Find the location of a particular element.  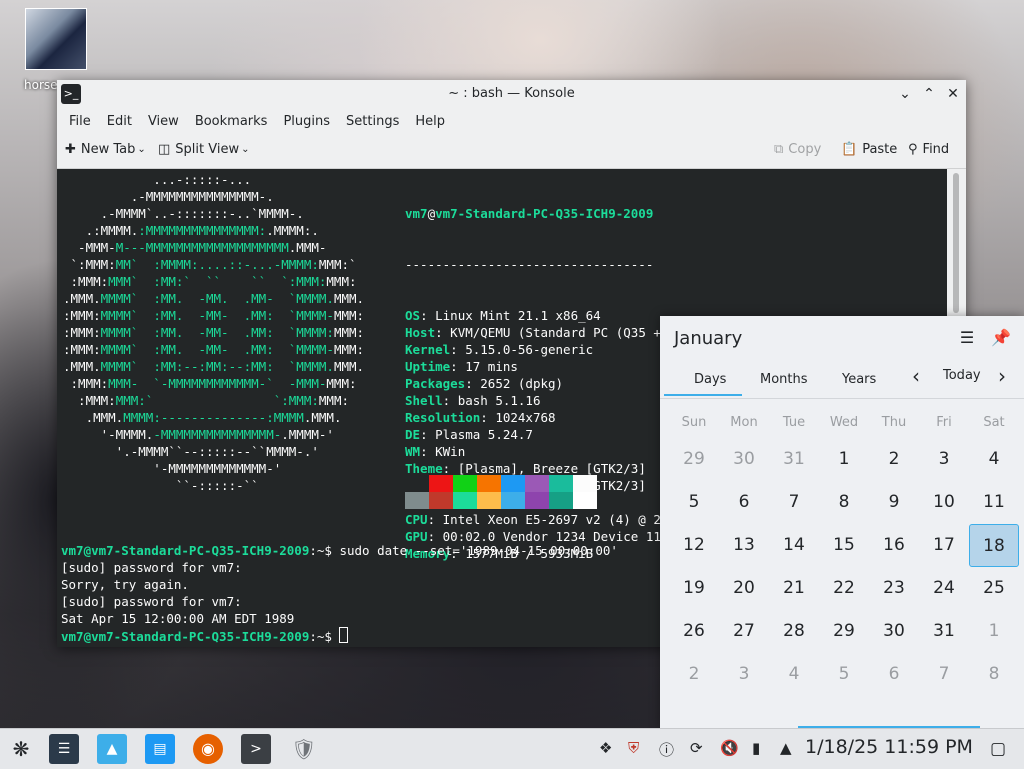

calendar-day: 19 is located at coordinates (694, 588).